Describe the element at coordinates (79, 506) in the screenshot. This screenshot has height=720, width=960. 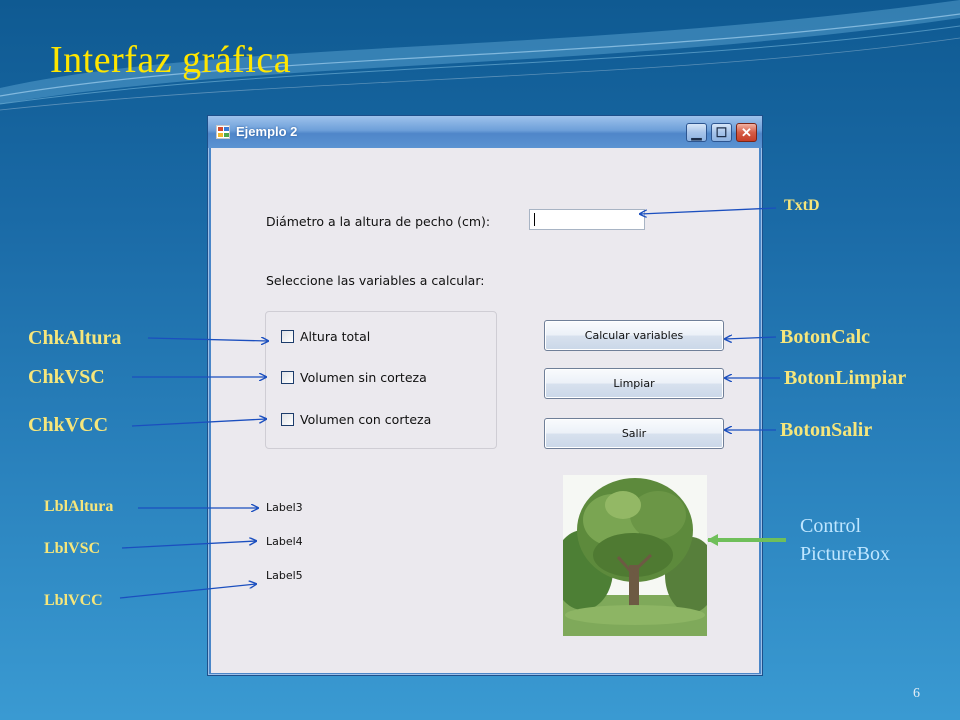
I see `callout-lbl-altura: LblAltura` at that location.